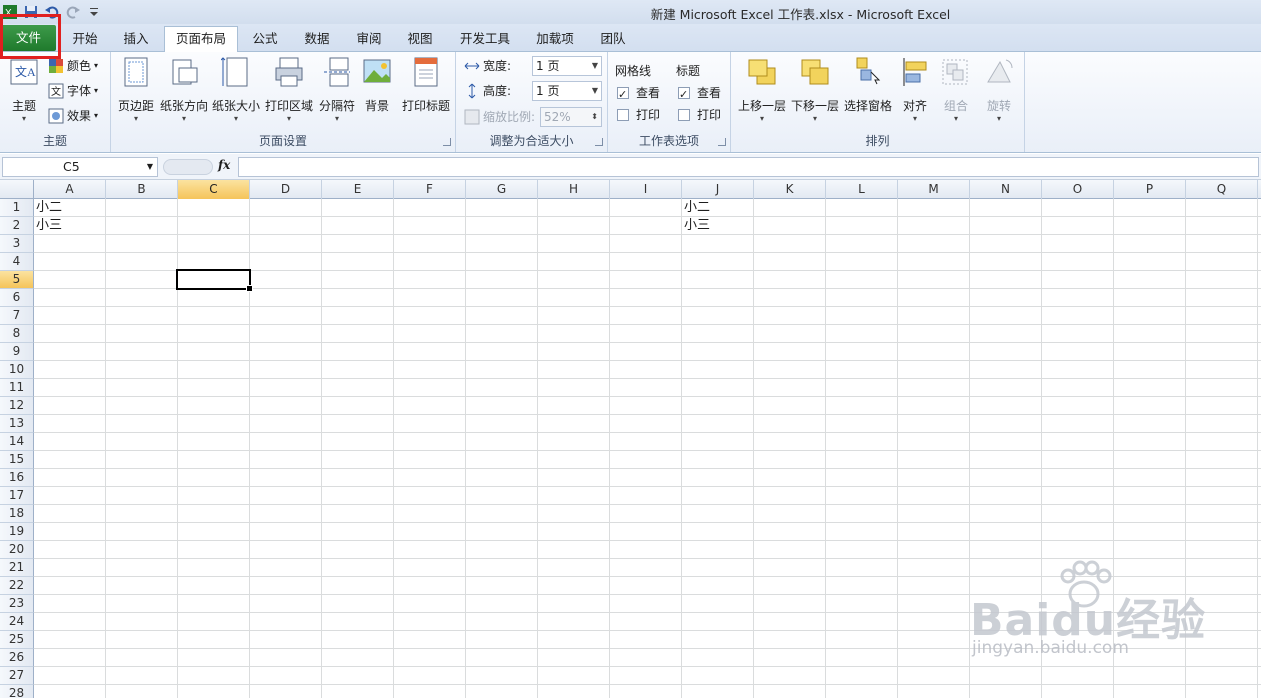  Describe the element at coordinates (224, 165) in the screenshot. I see `insert-function-icon: fx` at that location.